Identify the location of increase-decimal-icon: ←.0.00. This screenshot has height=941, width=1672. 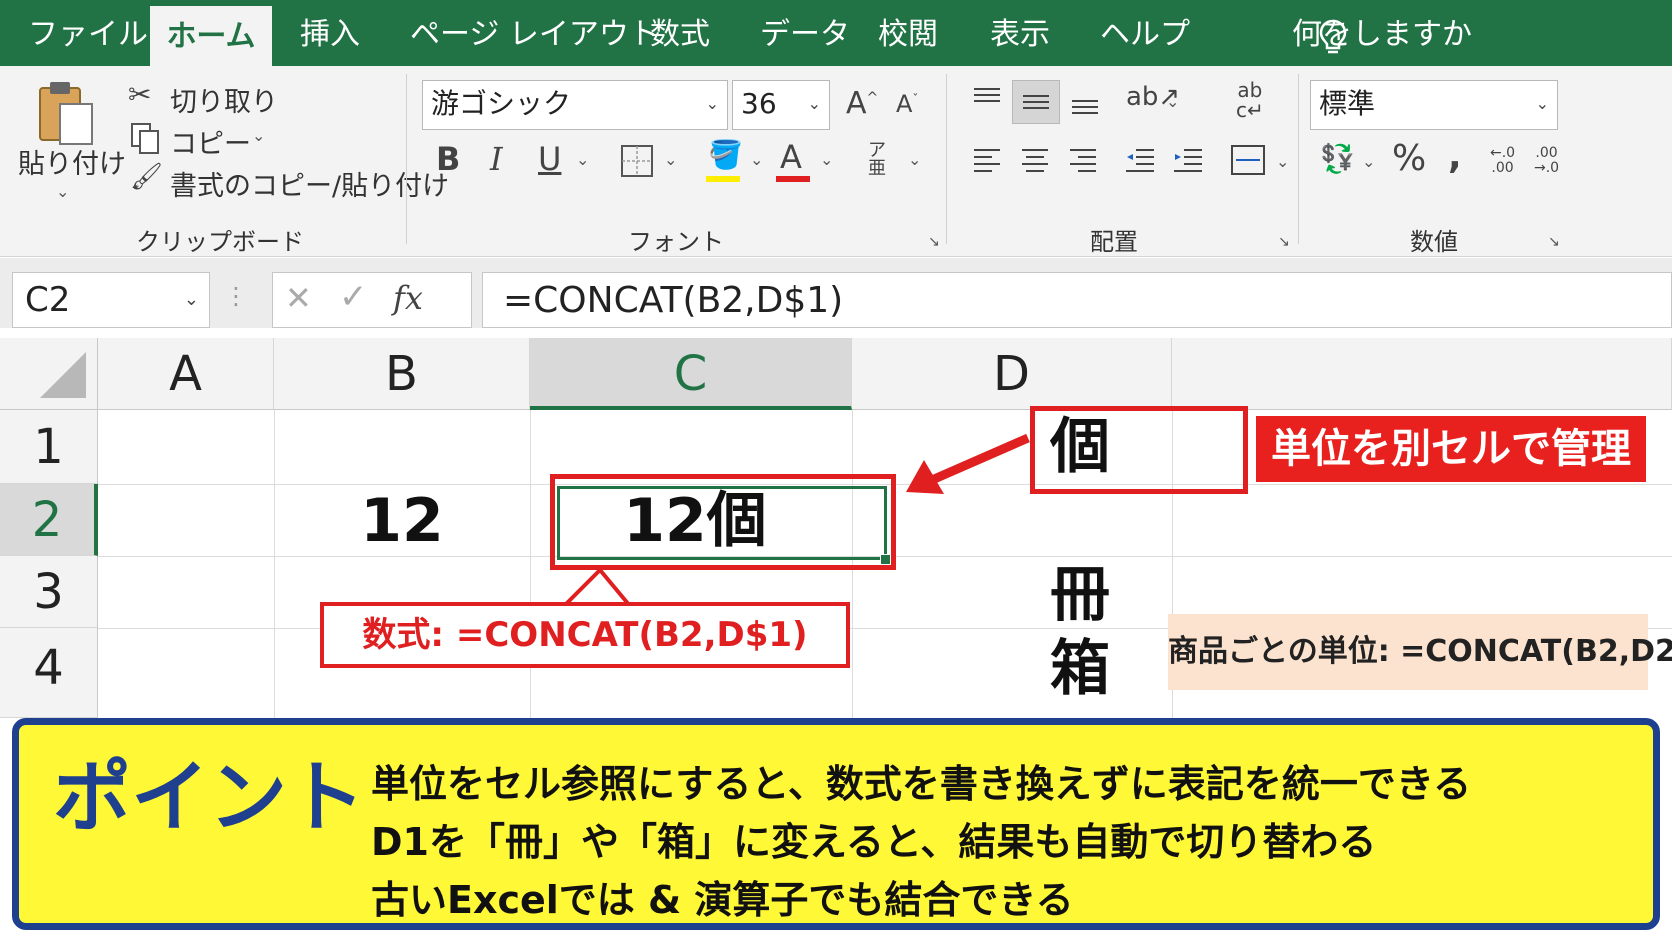
(1502, 161).